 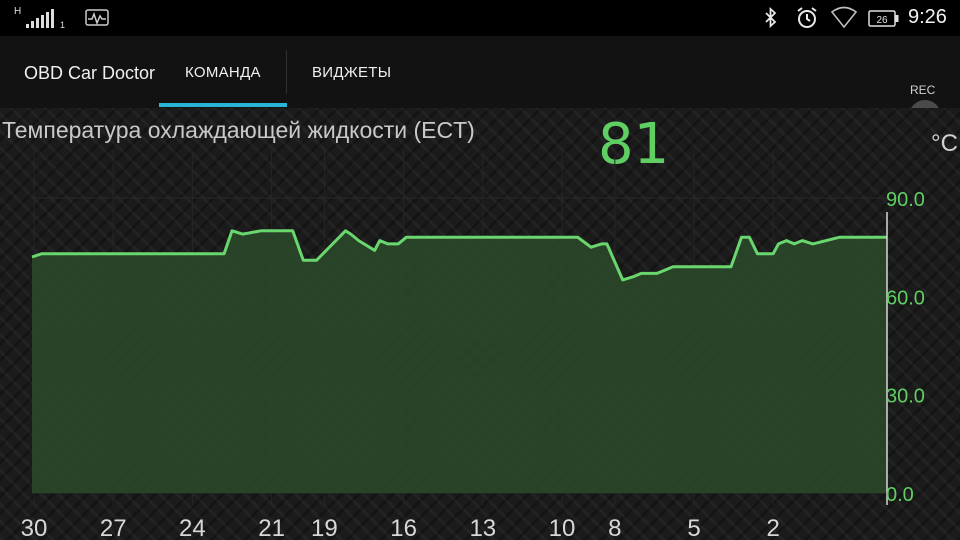 I want to click on x-tick-label: 5, so click(x=693, y=527).